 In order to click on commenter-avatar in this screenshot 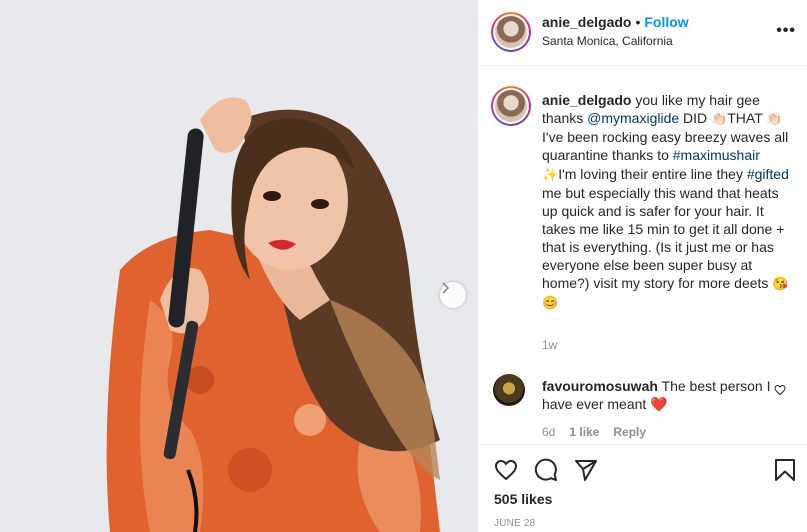, I will do `click(509, 390)`.